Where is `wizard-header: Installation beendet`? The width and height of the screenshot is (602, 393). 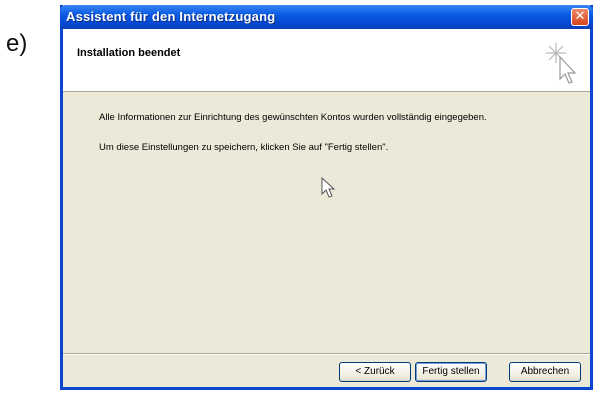
wizard-header: Installation beendet is located at coordinates (326, 60).